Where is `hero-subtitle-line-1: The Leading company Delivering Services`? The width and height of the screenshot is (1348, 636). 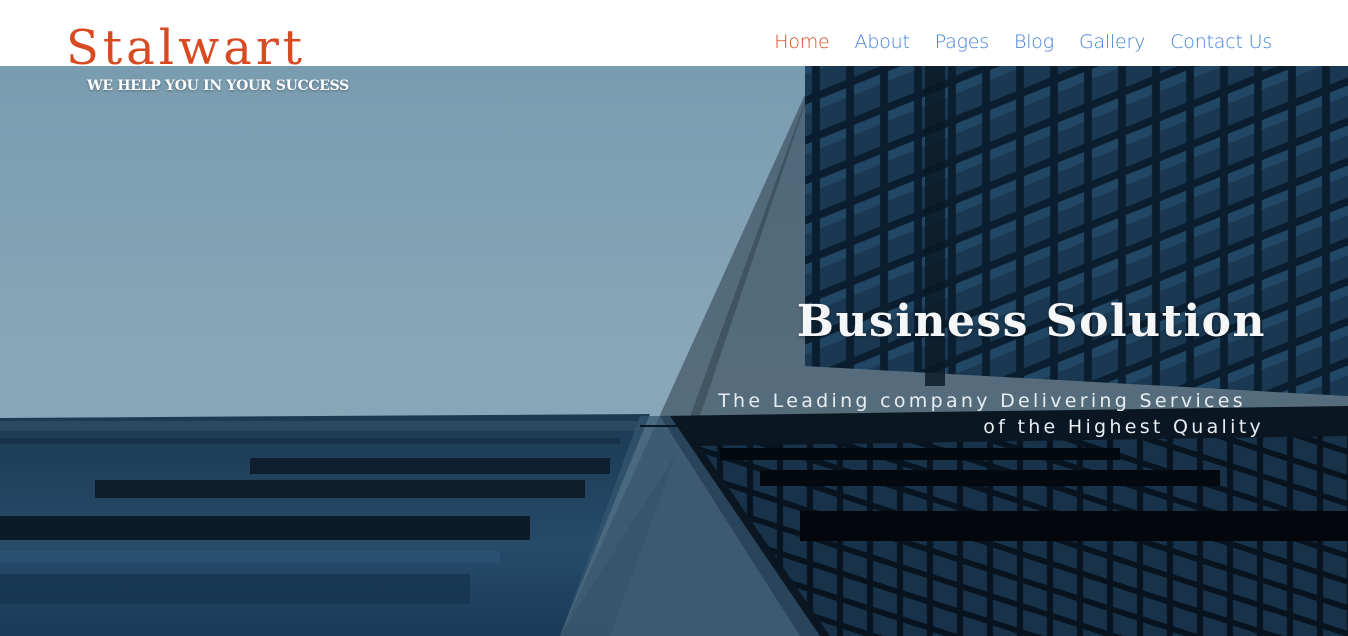 hero-subtitle-line-1: The Leading company Delivering Services is located at coordinates (982, 401).